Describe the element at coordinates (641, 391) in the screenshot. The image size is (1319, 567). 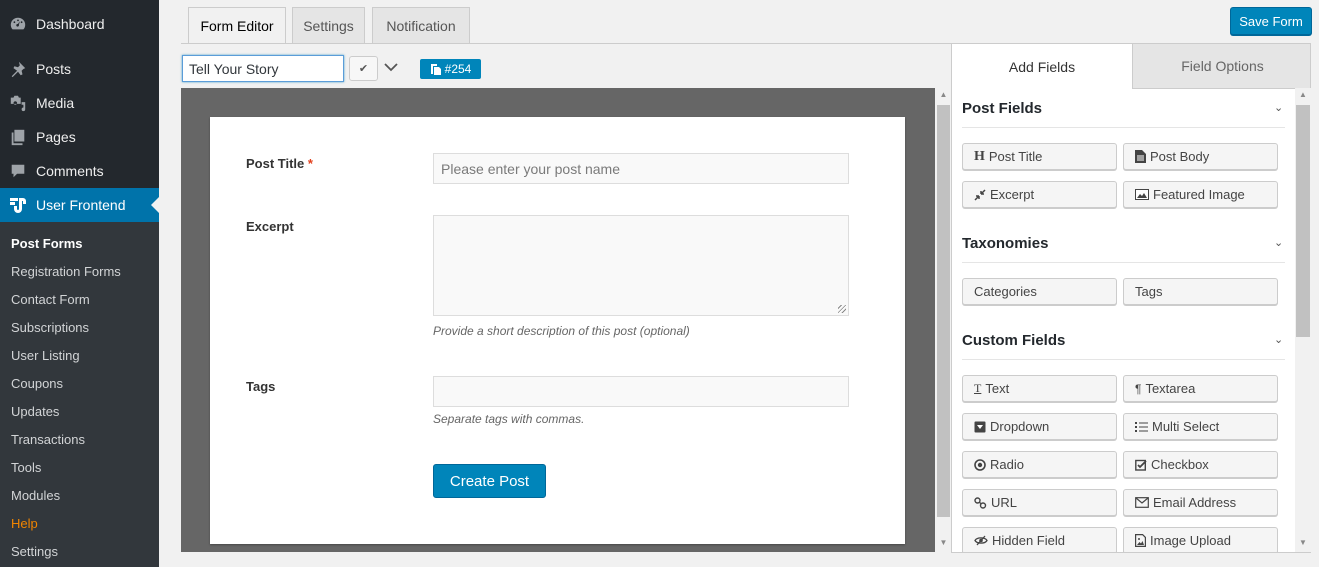
I see `tags-input` at that location.